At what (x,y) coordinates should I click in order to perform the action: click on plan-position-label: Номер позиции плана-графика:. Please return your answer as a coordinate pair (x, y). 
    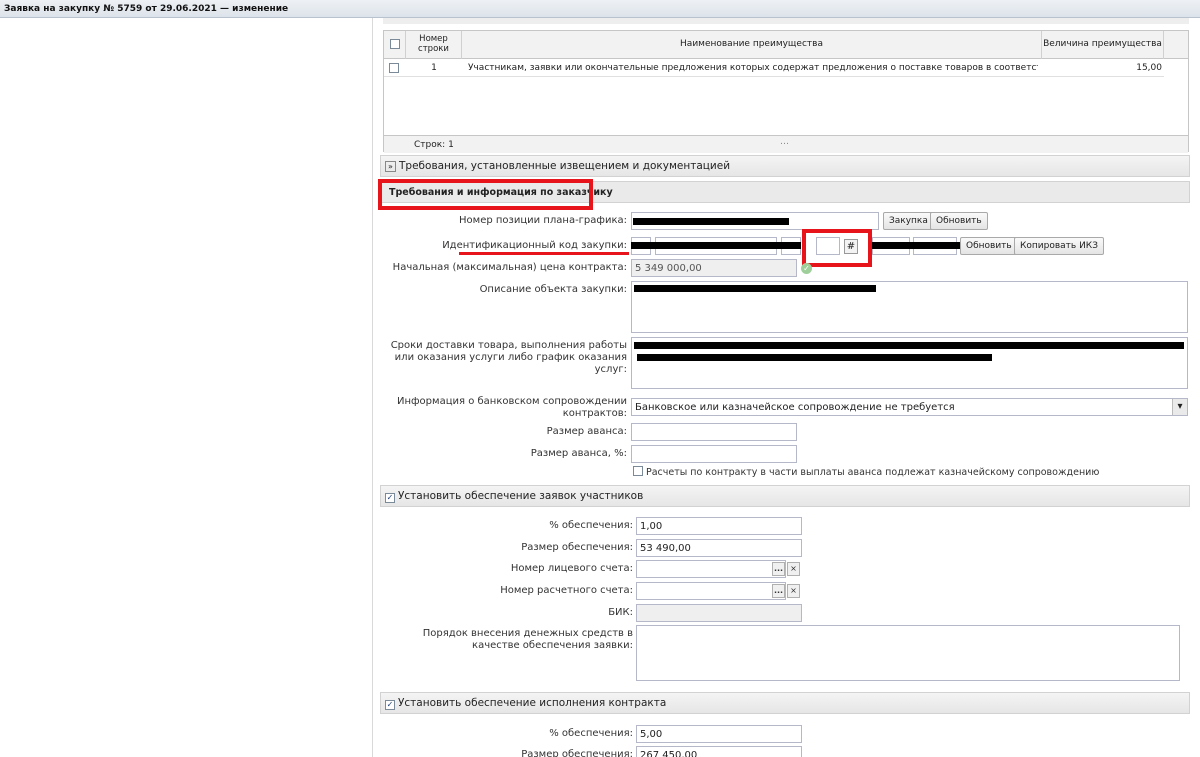
    Looking at the image, I should click on (543, 220).